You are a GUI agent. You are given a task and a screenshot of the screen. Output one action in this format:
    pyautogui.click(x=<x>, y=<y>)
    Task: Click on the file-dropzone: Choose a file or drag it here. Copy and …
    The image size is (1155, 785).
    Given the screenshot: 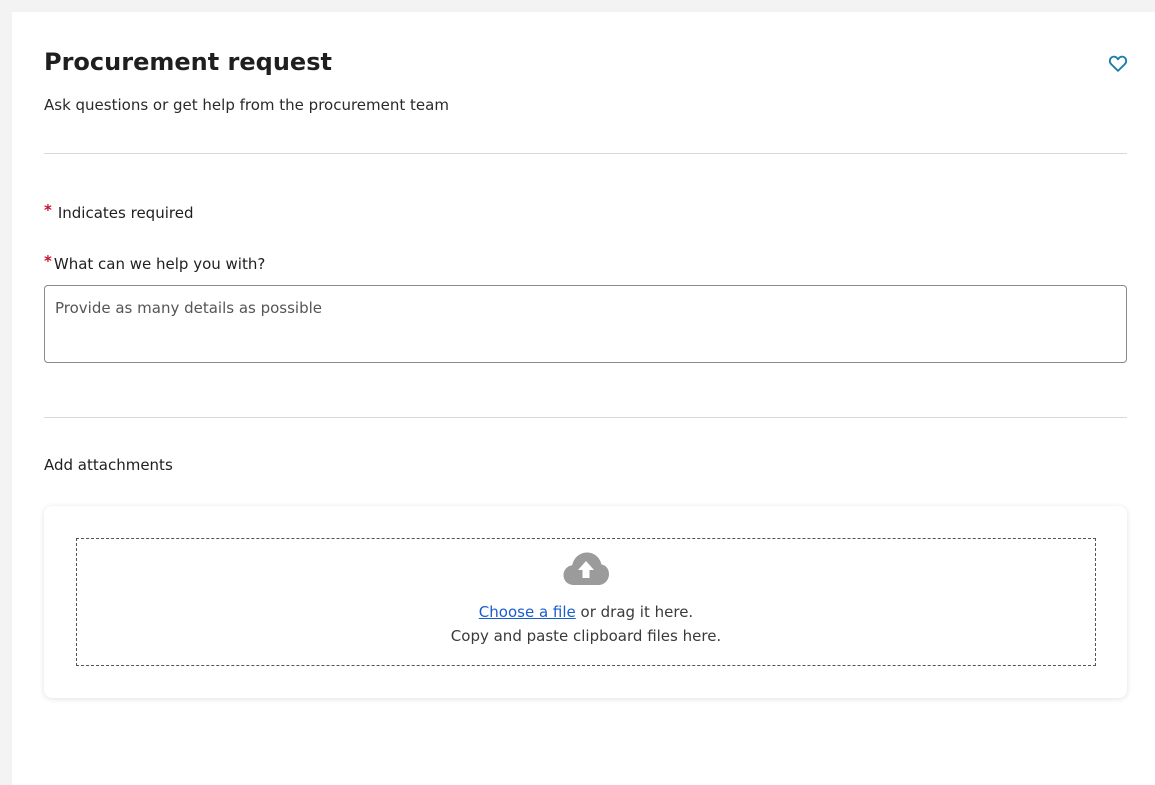 What is the action you would take?
    pyautogui.click(x=586, y=602)
    